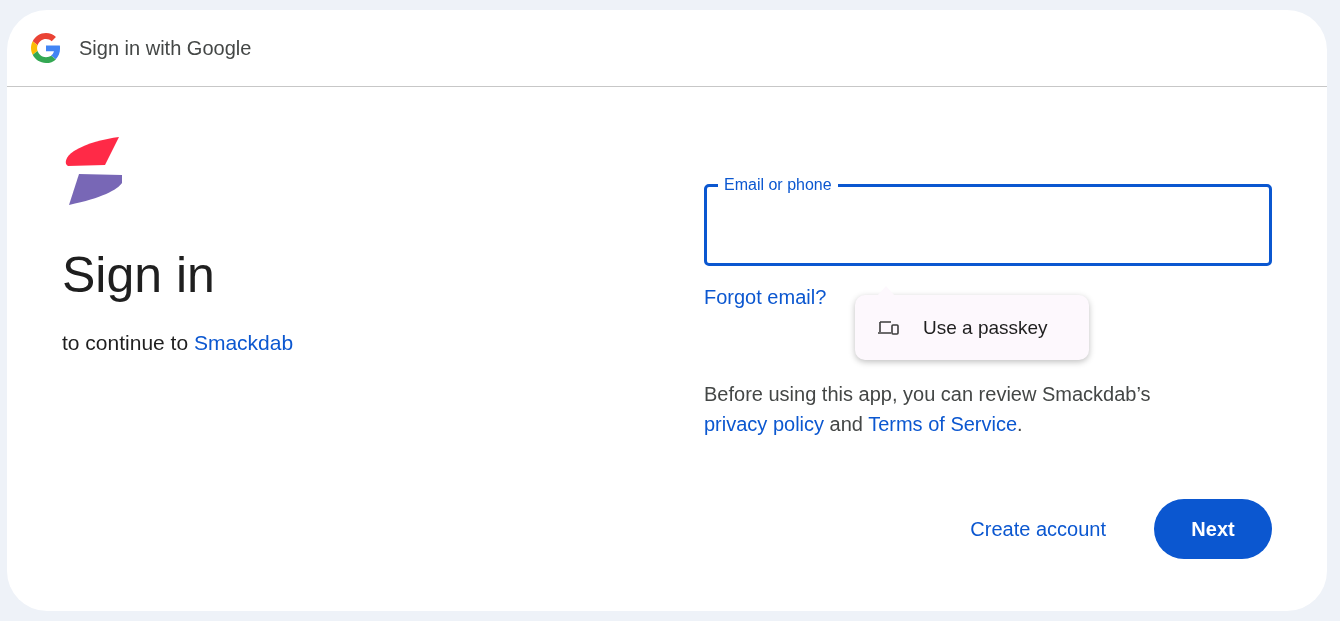 The width and height of the screenshot is (1340, 621). What do you see at coordinates (178, 343) in the screenshot?
I see `subtitle: to continue to Smackdab` at bounding box center [178, 343].